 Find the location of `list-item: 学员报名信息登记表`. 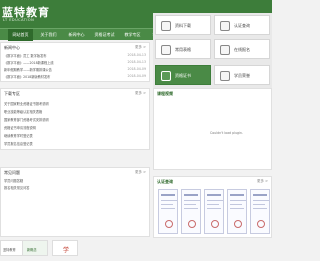

list-item: 学员报名信息登记表 is located at coordinates (18, 143).